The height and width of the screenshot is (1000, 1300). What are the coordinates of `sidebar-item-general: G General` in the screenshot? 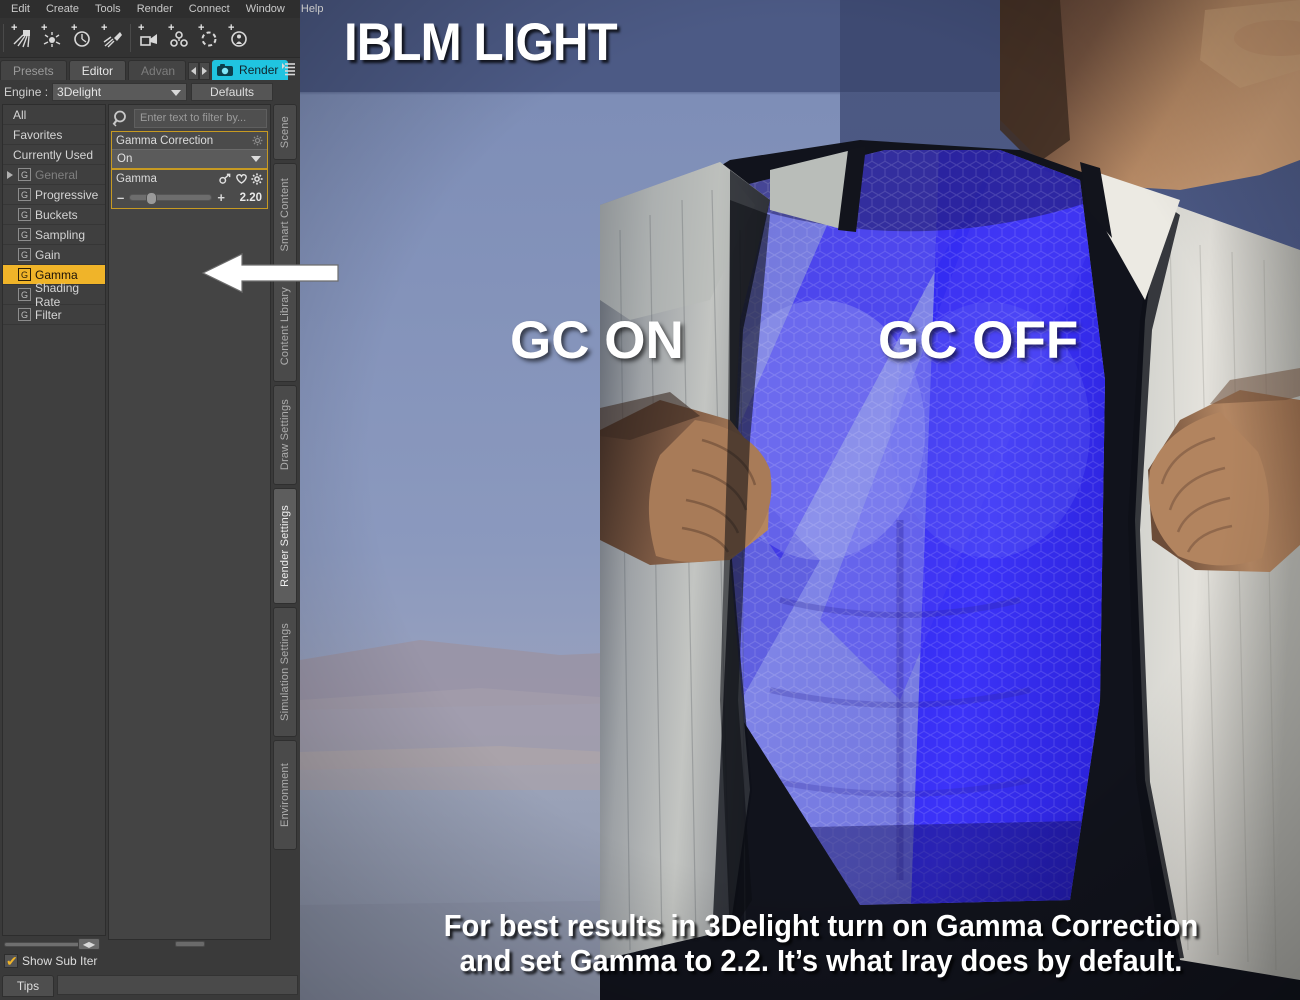 It's located at (54, 175).